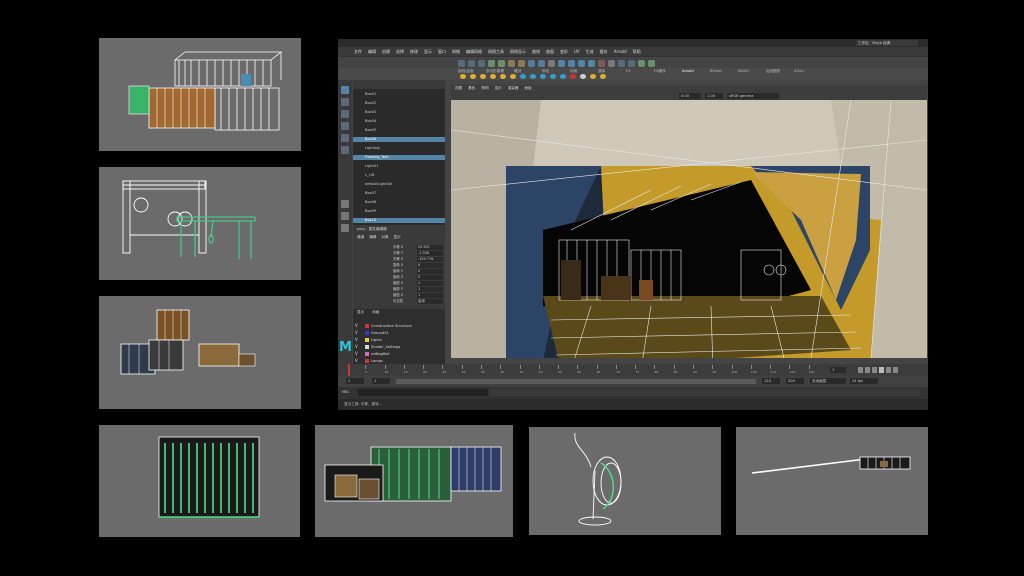  Describe the element at coordinates (628, 71) in the screenshot. I see `shelf-tab: FX` at that location.